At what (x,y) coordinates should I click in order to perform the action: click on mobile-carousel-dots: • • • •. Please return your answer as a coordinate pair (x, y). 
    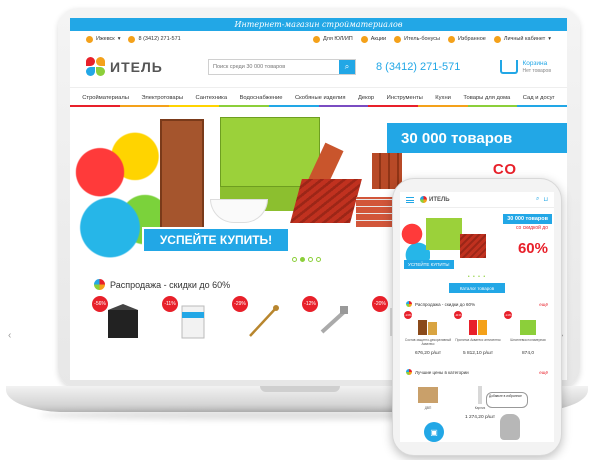
    Looking at the image, I should click on (477, 277).